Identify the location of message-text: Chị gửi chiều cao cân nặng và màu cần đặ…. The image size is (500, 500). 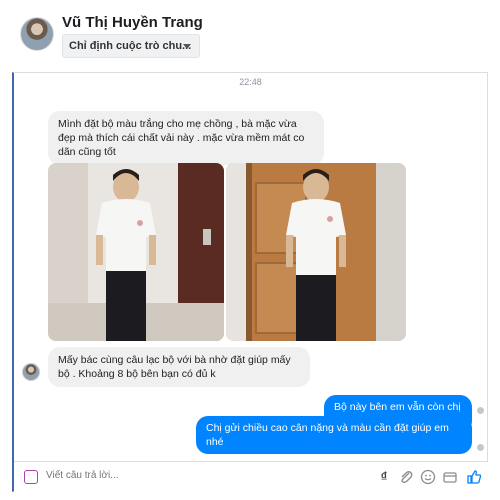
(327, 435).